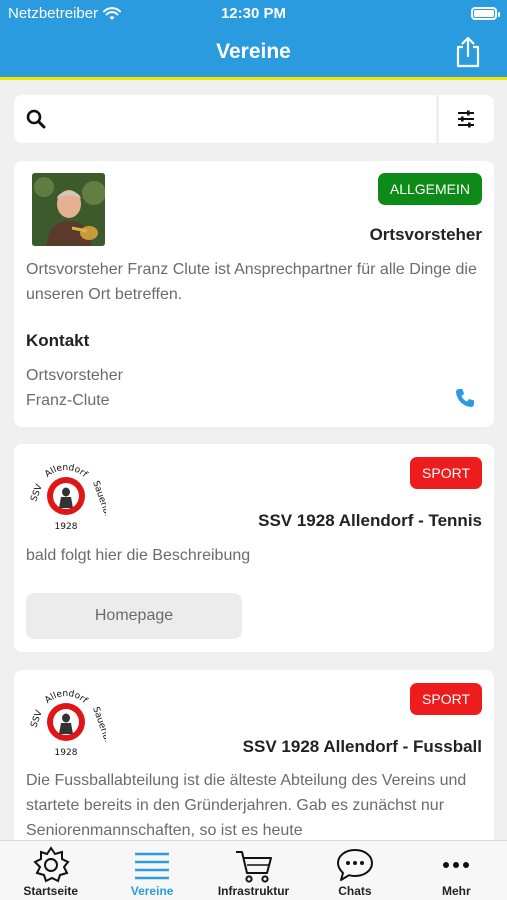 The width and height of the screenshot is (507, 900). I want to click on cart-icon, so click(253, 867).